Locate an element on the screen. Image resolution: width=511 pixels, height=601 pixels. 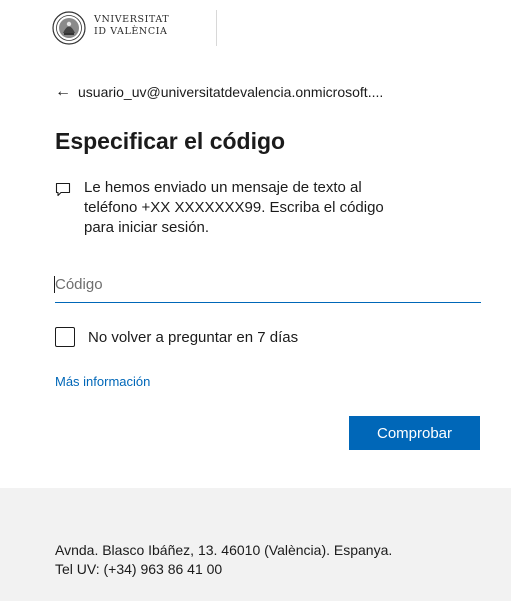
remember-checkbox is located at coordinates (65, 337).